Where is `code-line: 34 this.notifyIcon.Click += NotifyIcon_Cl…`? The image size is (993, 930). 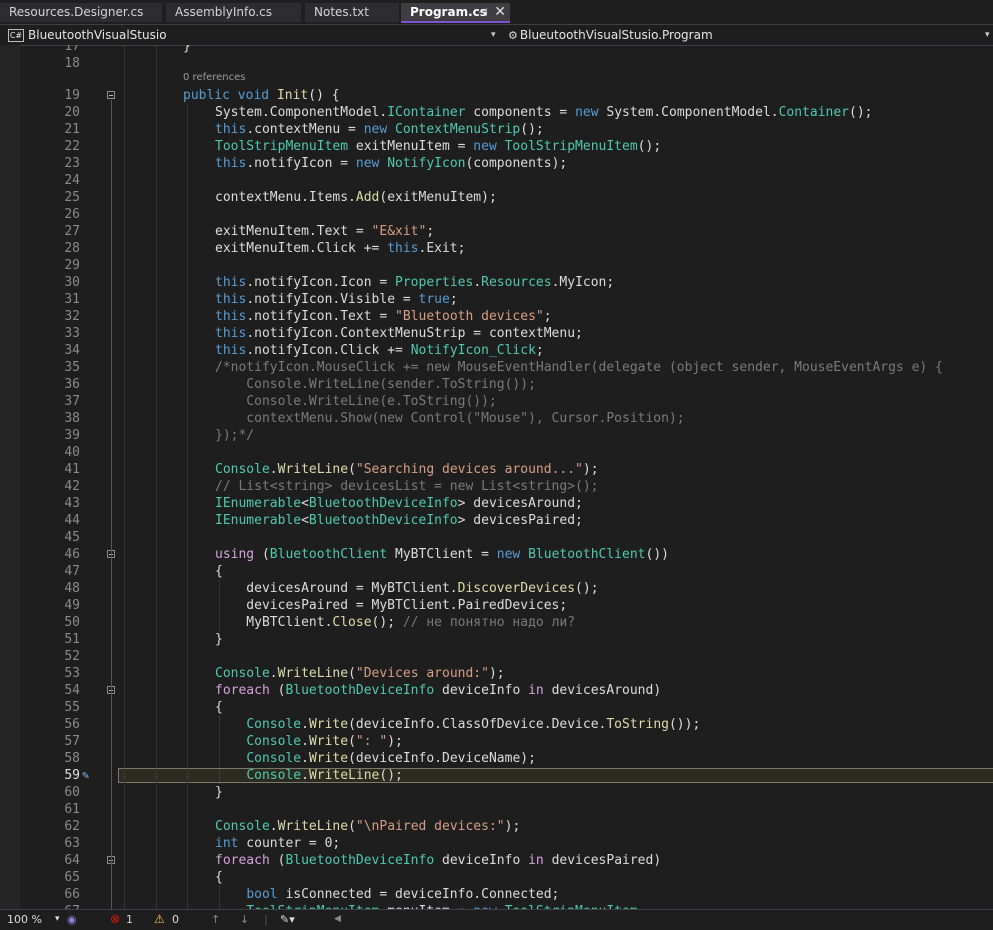
code-line: 34 this.notifyIcon.Click += NotifyIcon_Cl… is located at coordinates (496, 350).